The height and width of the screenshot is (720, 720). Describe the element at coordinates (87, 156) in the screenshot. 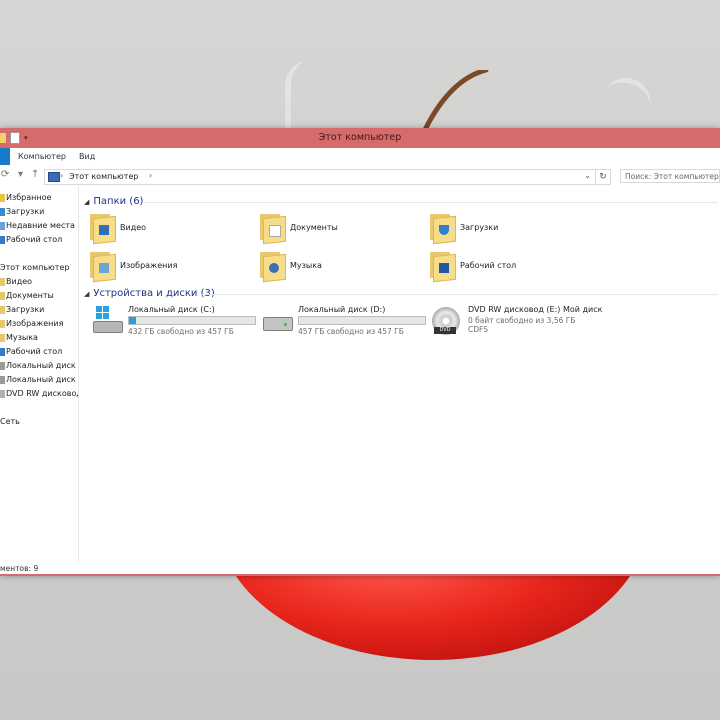

I see `tab-view: Вид` at that location.